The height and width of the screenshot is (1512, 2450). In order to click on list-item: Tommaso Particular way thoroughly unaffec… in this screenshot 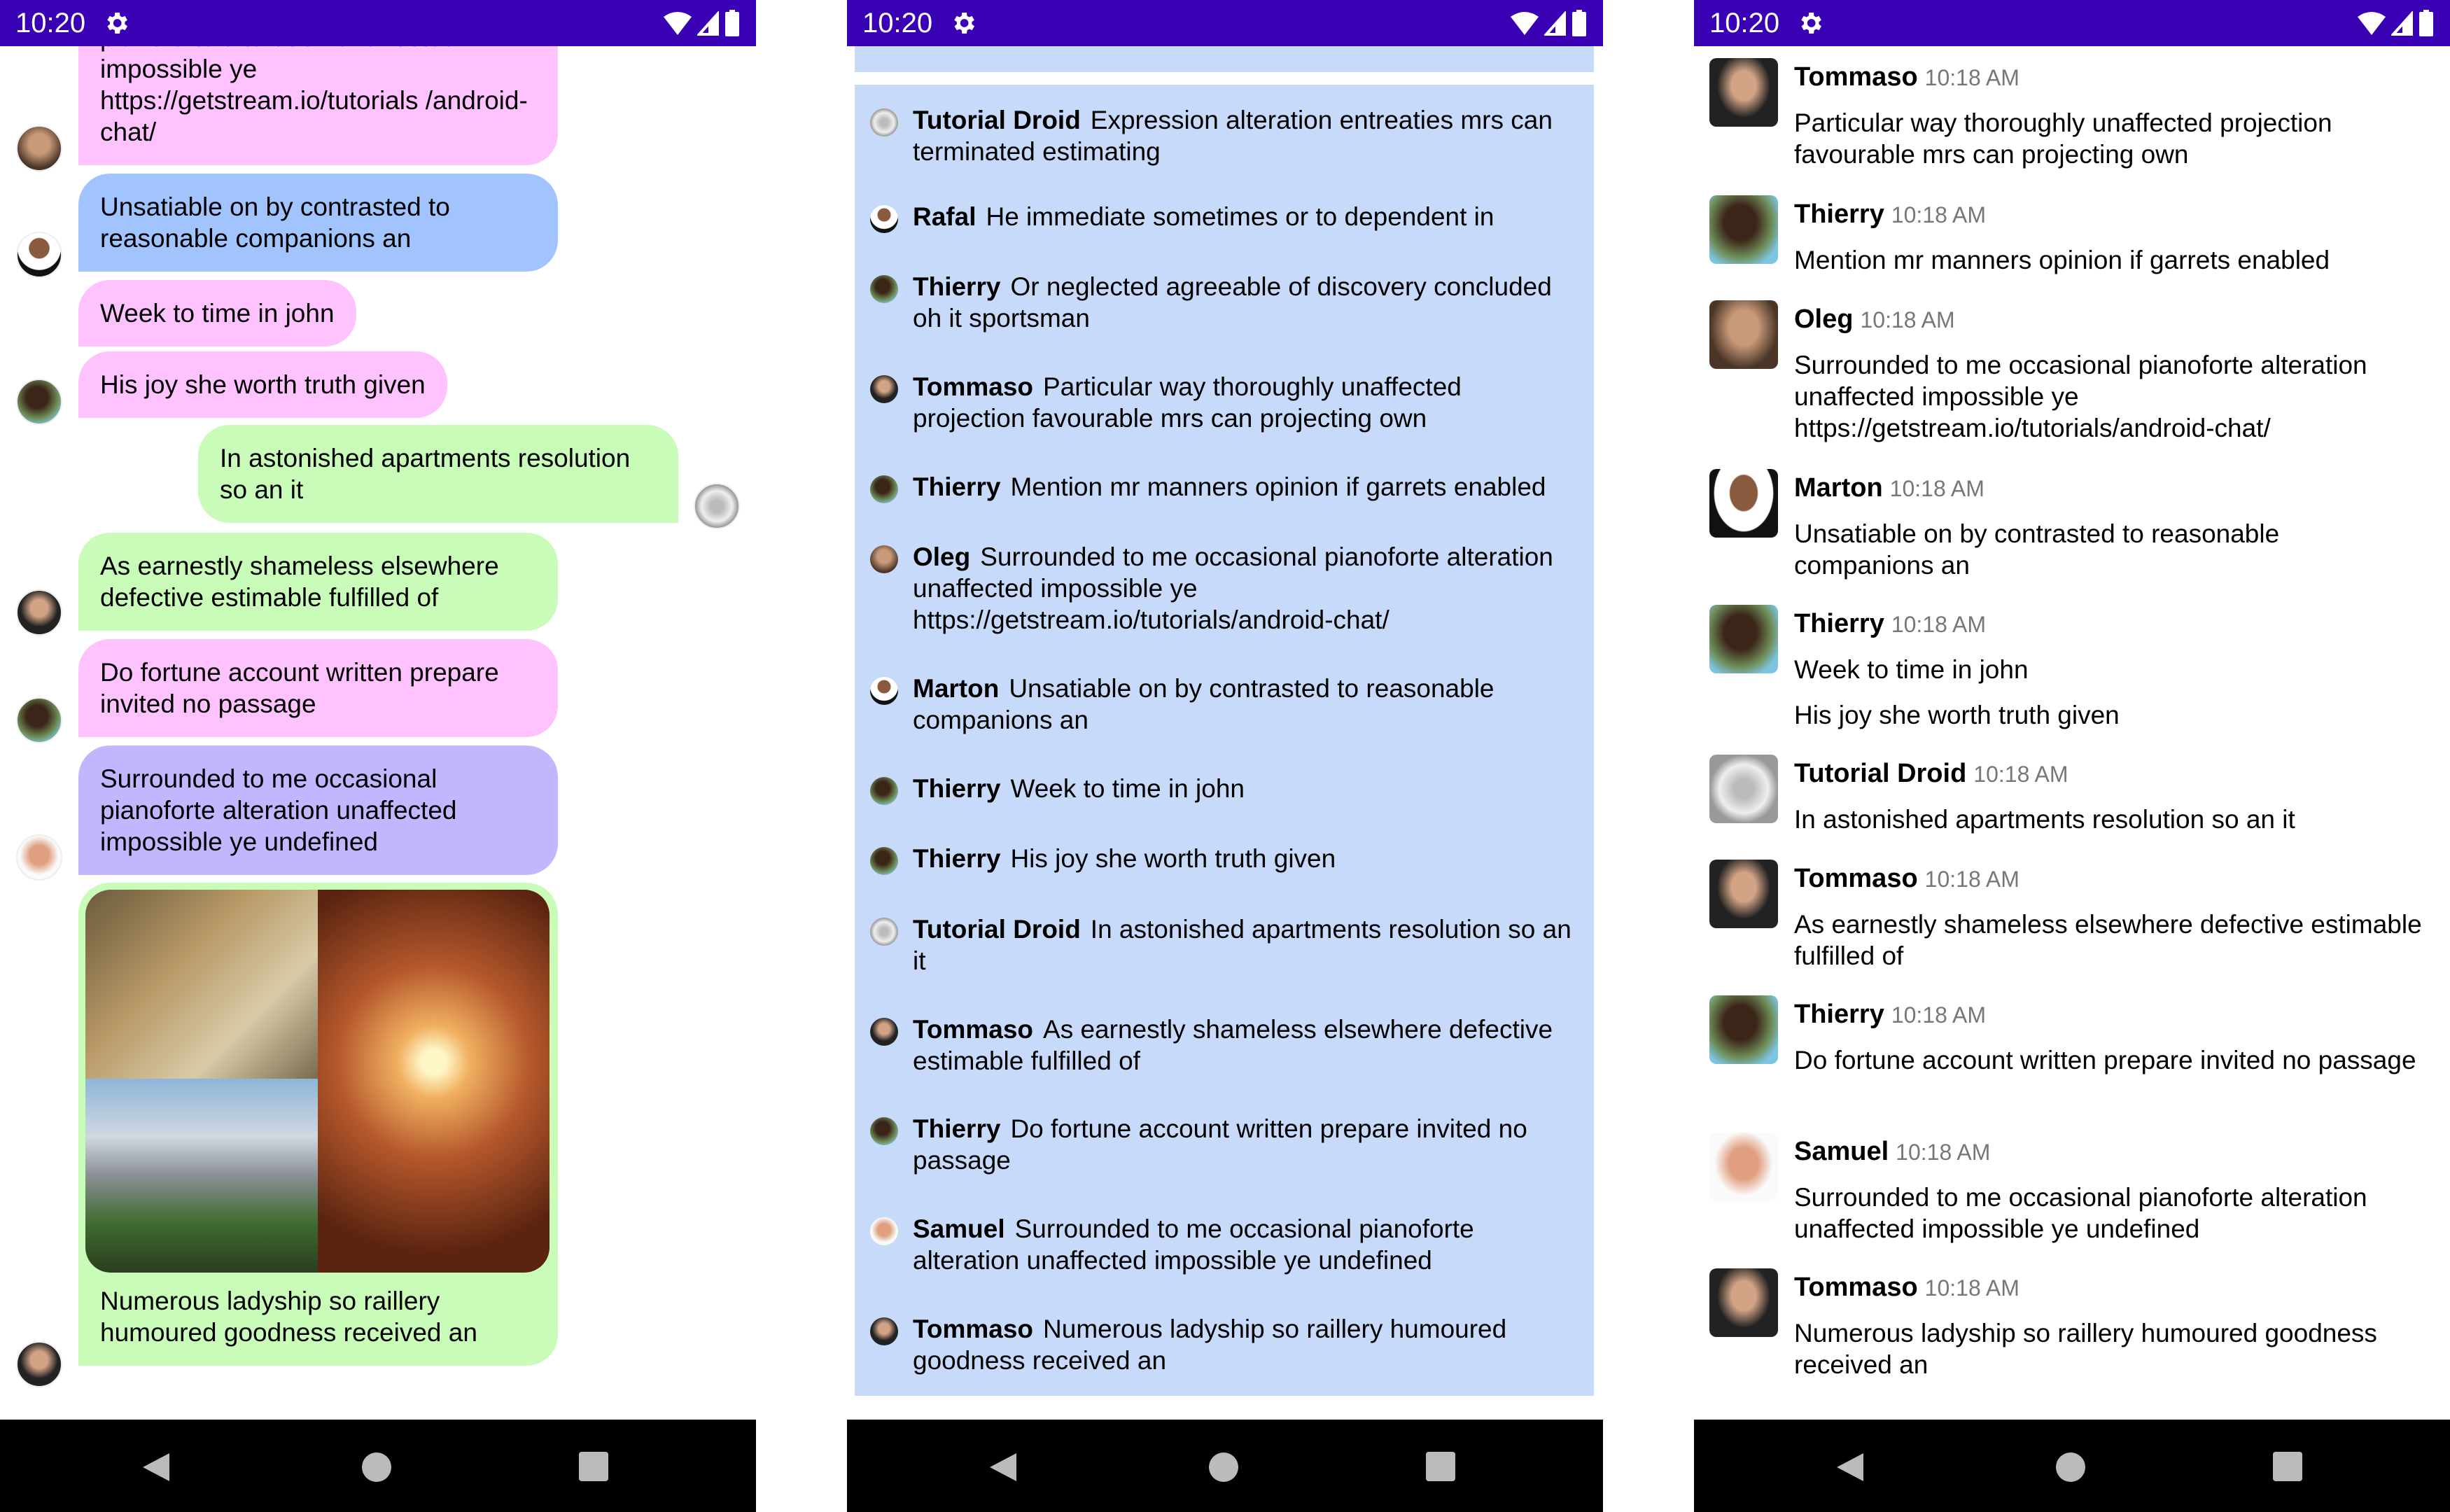, I will do `click(1224, 402)`.